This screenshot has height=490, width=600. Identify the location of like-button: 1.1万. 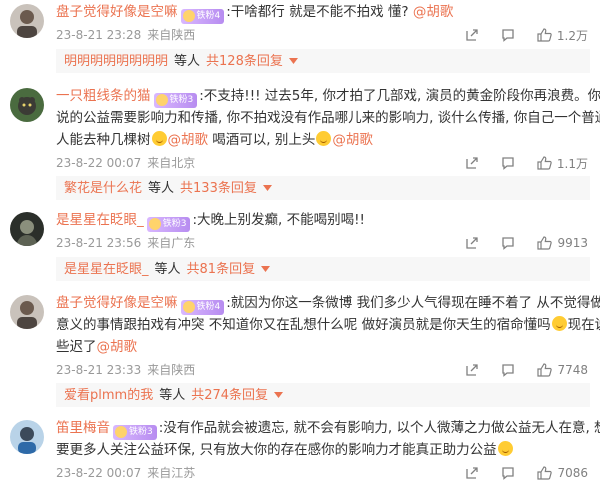
(562, 163).